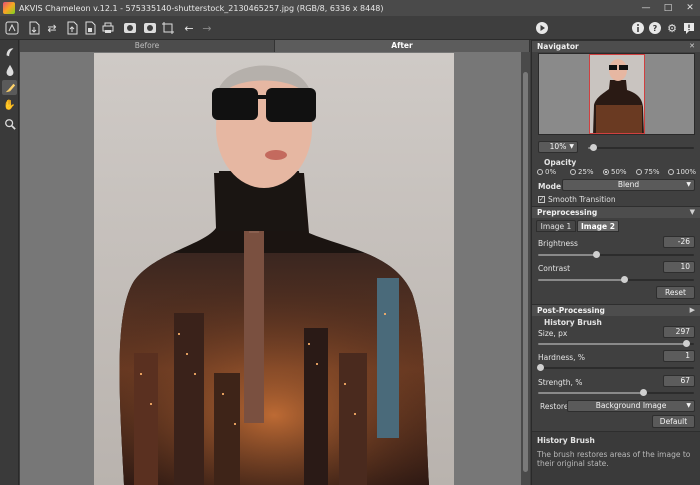 Image resolution: width=700 pixels, height=485 pixels. Describe the element at coordinates (150, 28) in the screenshot. I see `load-image2-icon` at that location.